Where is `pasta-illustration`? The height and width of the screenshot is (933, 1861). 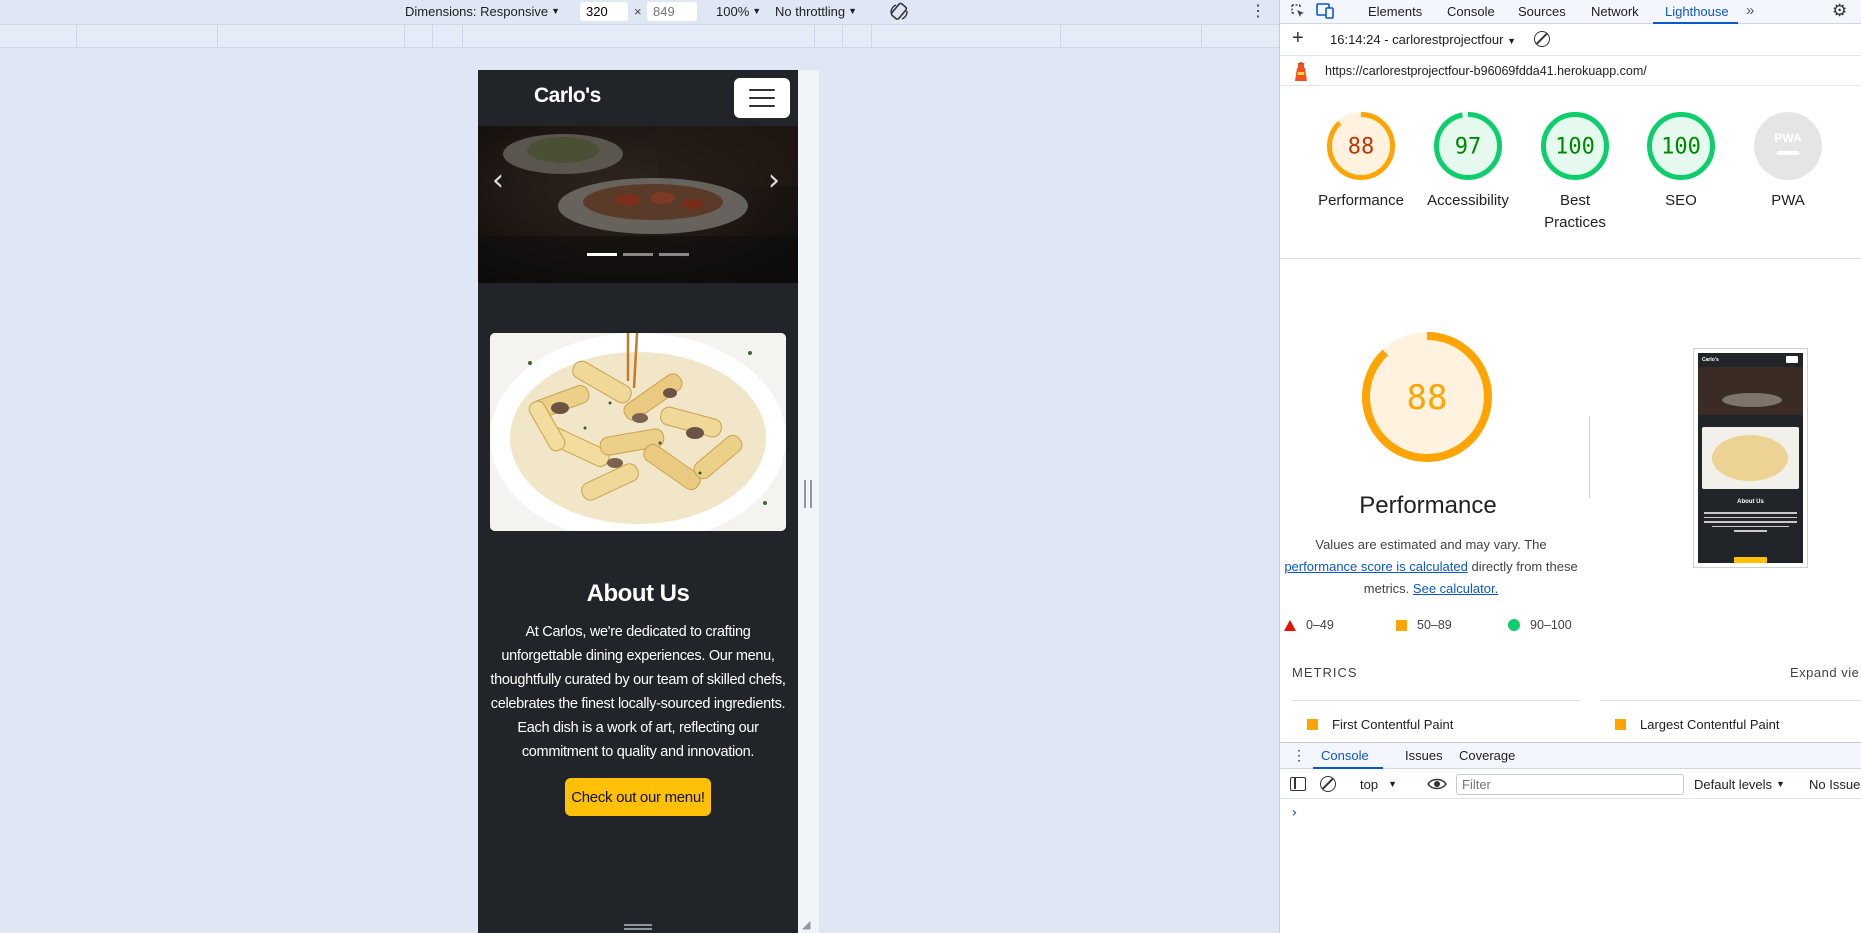 pasta-illustration is located at coordinates (638, 432).